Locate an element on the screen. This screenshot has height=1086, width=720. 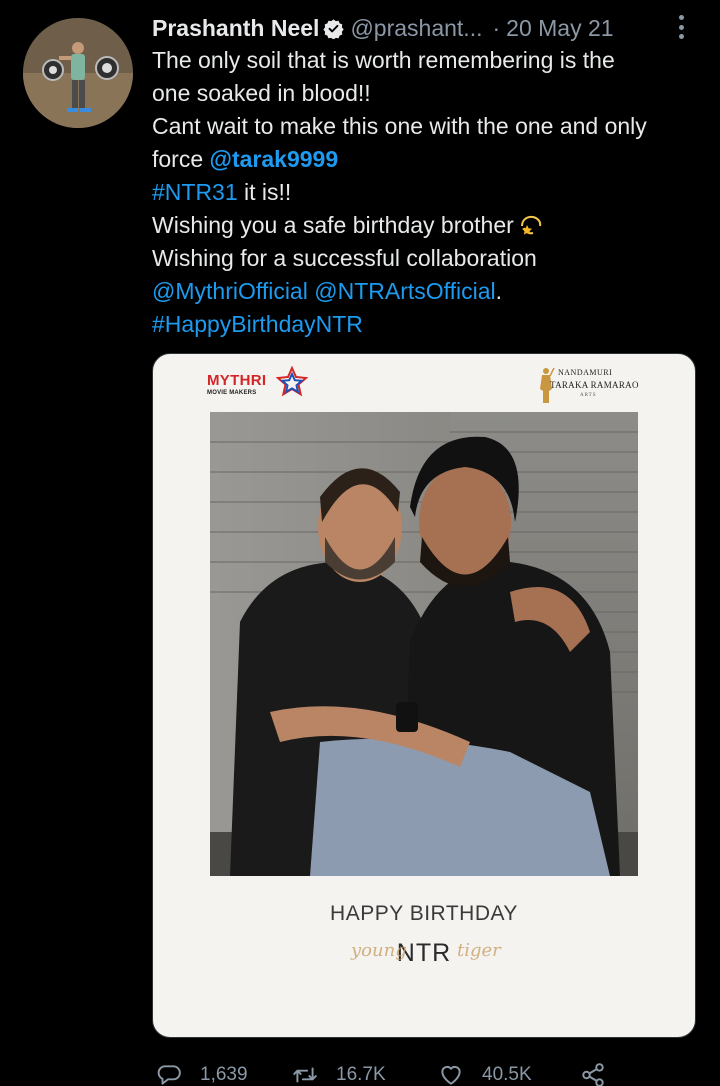
reply-icon is located at coordinates (169, 1075).